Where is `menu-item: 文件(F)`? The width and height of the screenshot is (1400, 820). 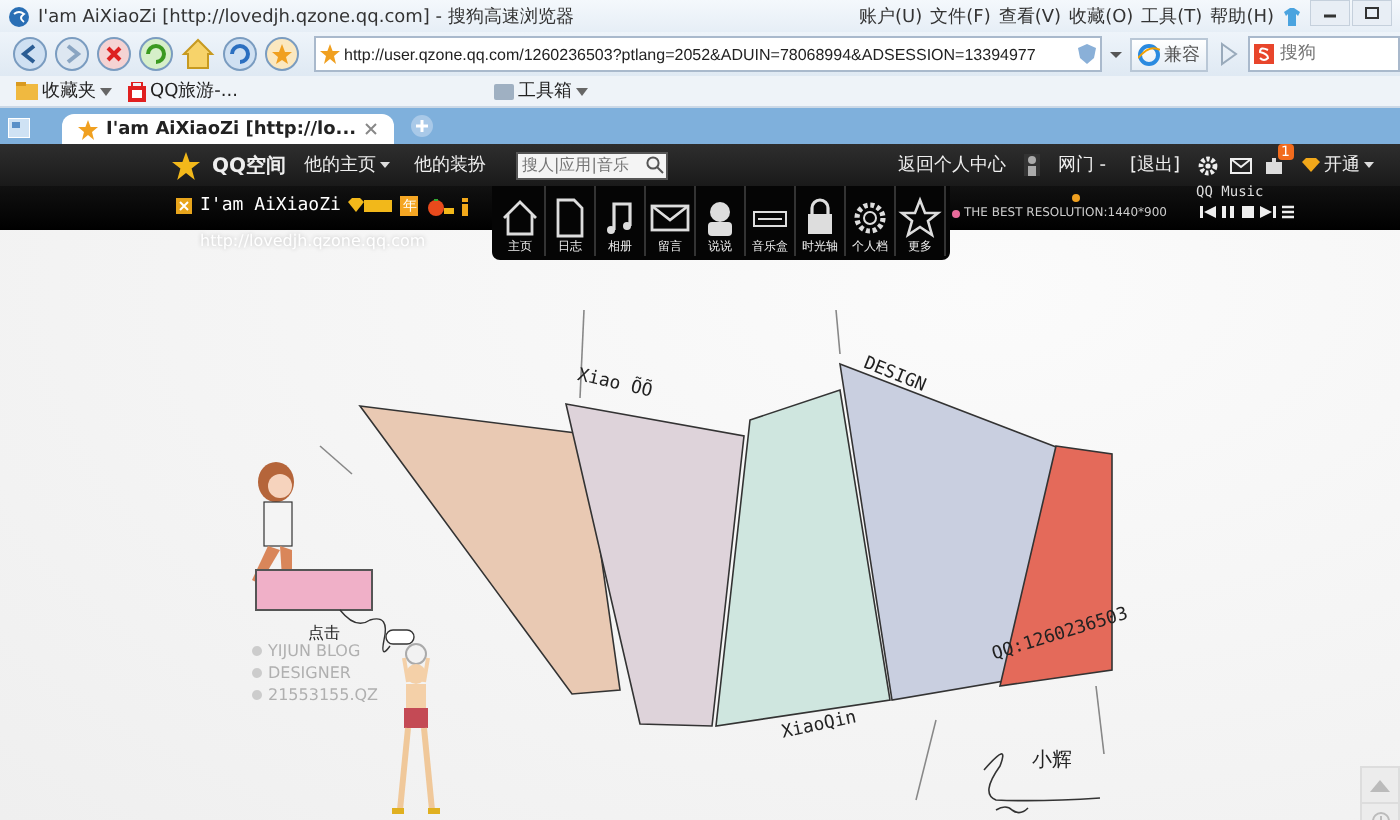 menu-item: 文件(F) is located at coordinates (960, 16).